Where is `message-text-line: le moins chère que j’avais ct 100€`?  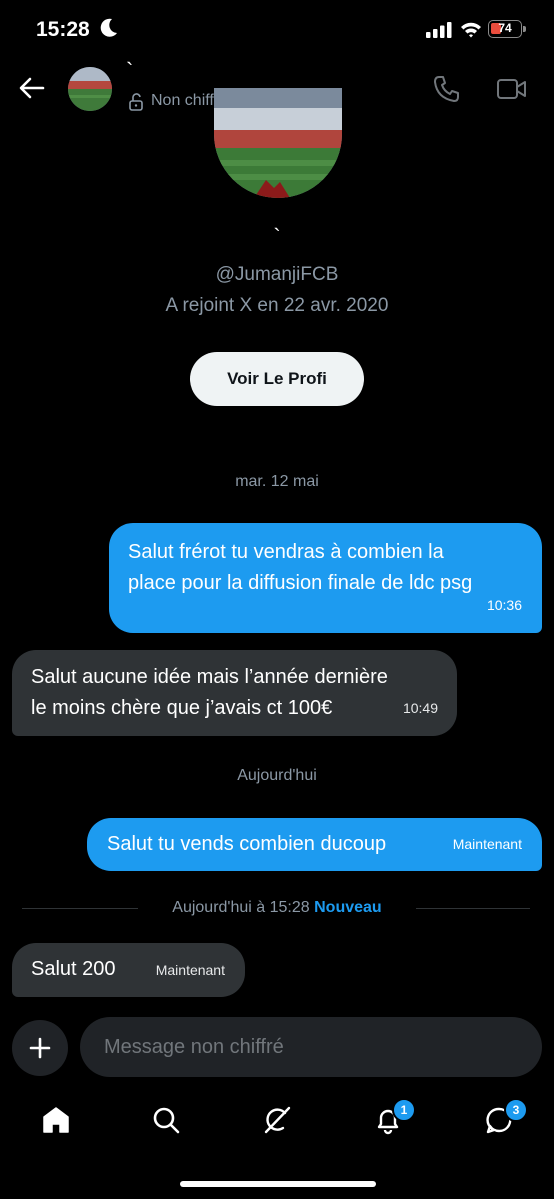
message-text-line: le moins chère que j’avais ct 100€ is located at coordinates (182, 708).